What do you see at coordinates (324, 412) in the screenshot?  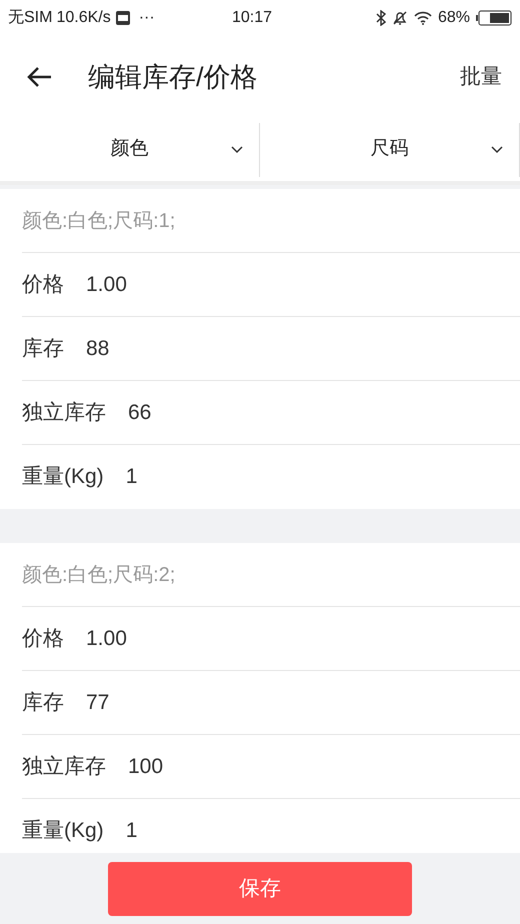 I see `input-field: 66` at bounding box center [324, 412].